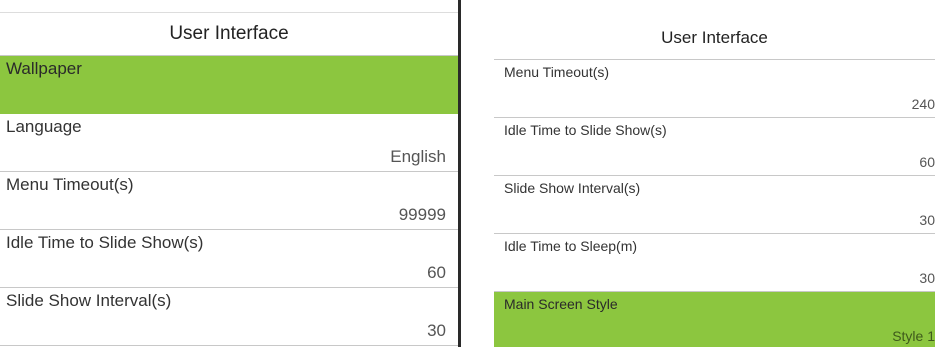 This screenshot has width=935, height=347. I want to click on list-item-menu-timeout: Menu Timeout(s) 240, so click(714, 89).